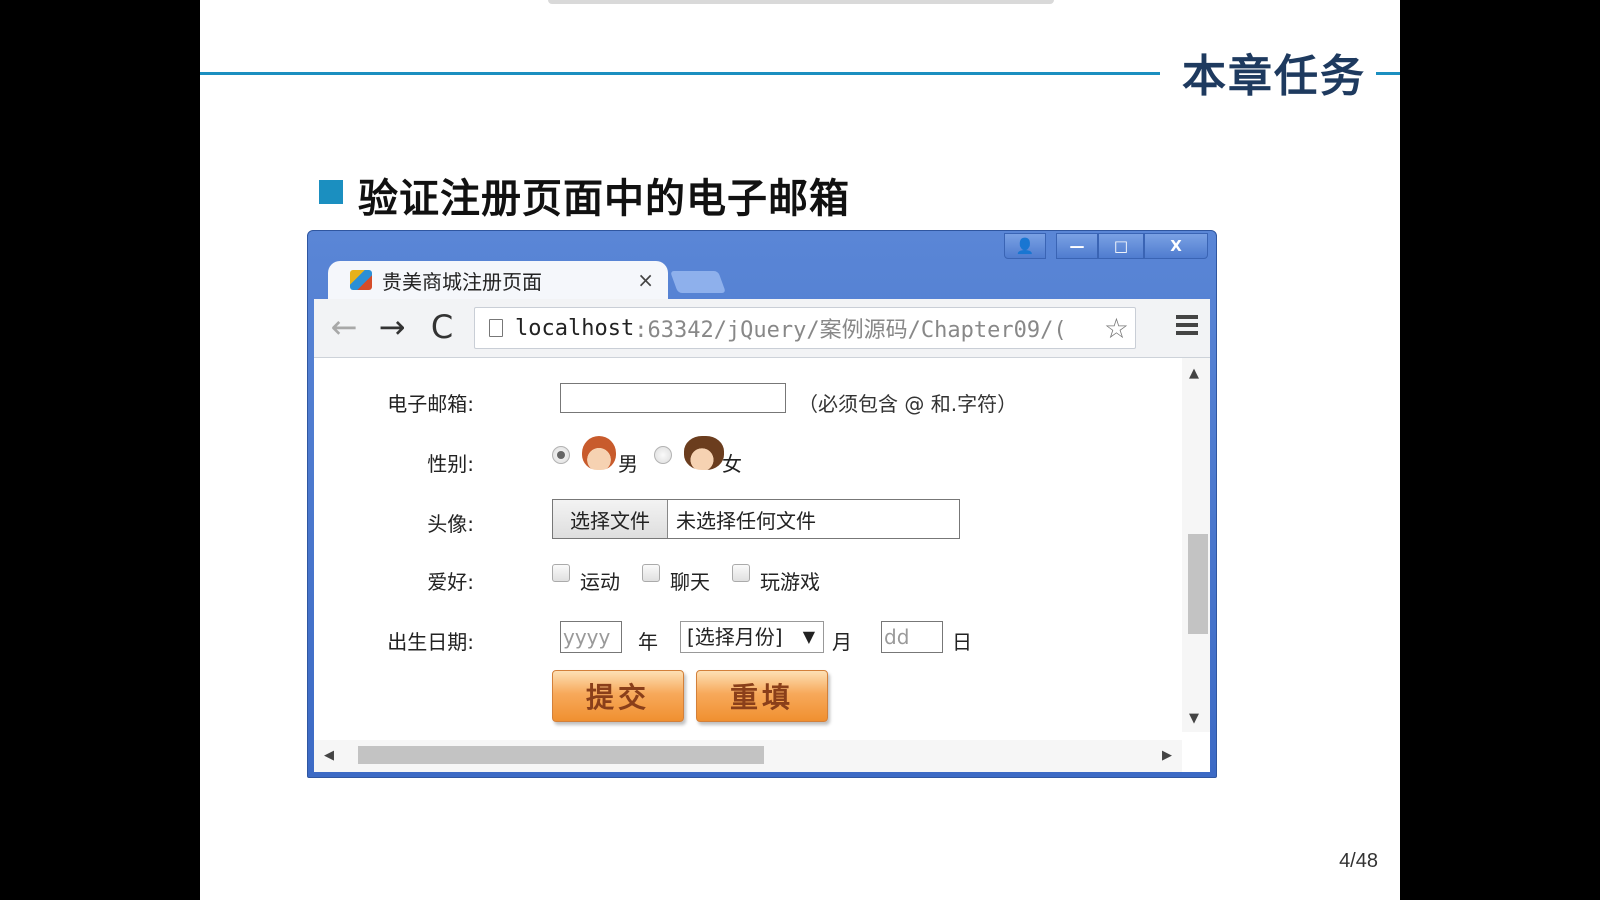  I want to click on day-unit: 日, so click(962, 642).